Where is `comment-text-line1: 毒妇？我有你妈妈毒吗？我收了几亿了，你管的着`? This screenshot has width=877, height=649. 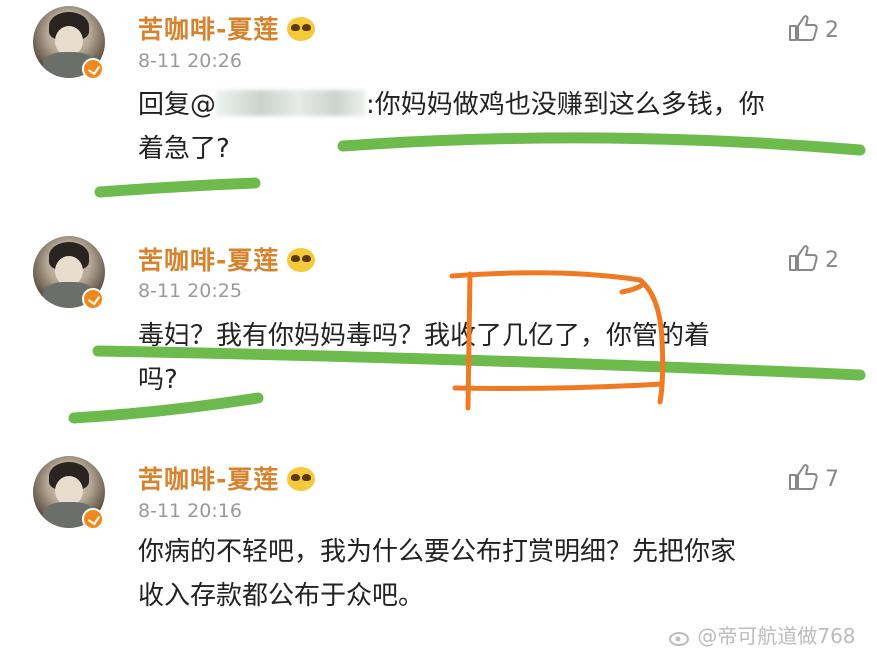
comment-text-line1: 毒妇？我有你妈妈毒吗？我收了几亿了，你管的着 is located at coordinates (424, 336).